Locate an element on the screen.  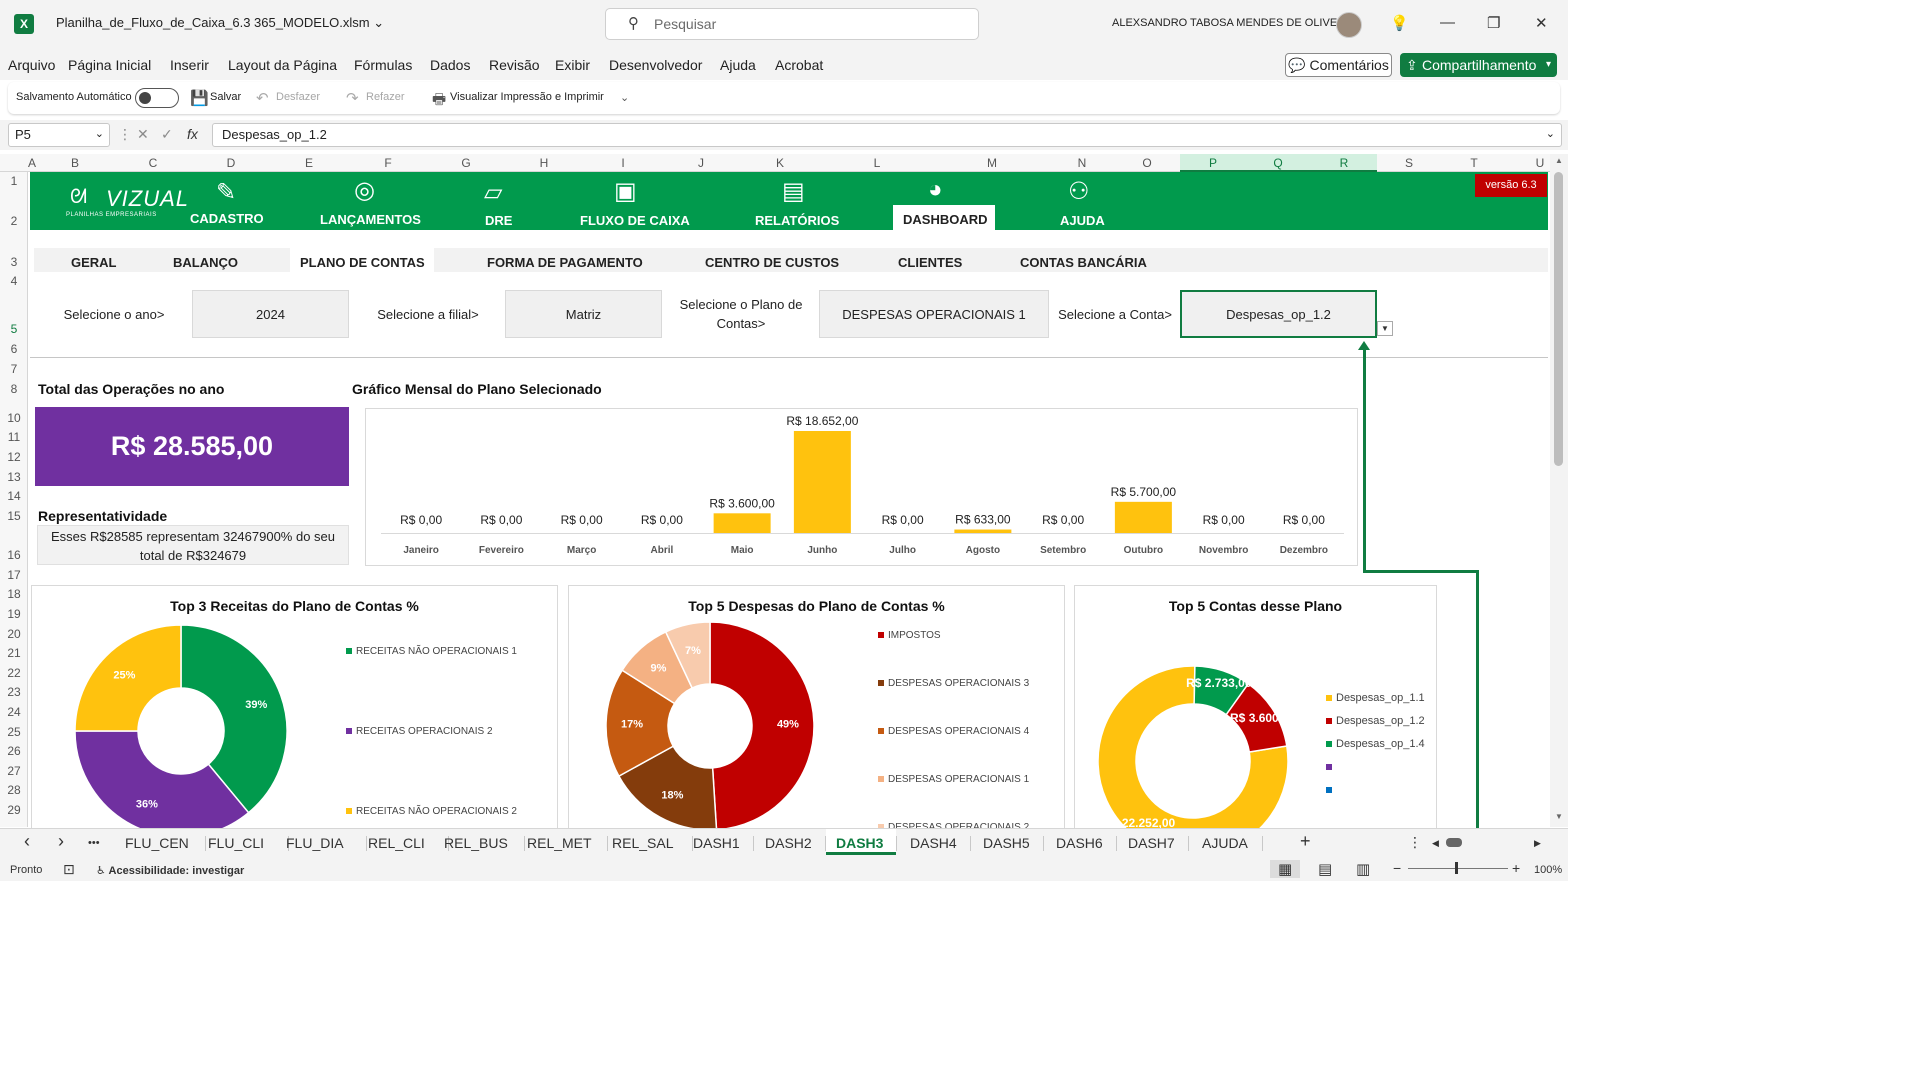
row-header: 1 is located at coordinates (14, 181).